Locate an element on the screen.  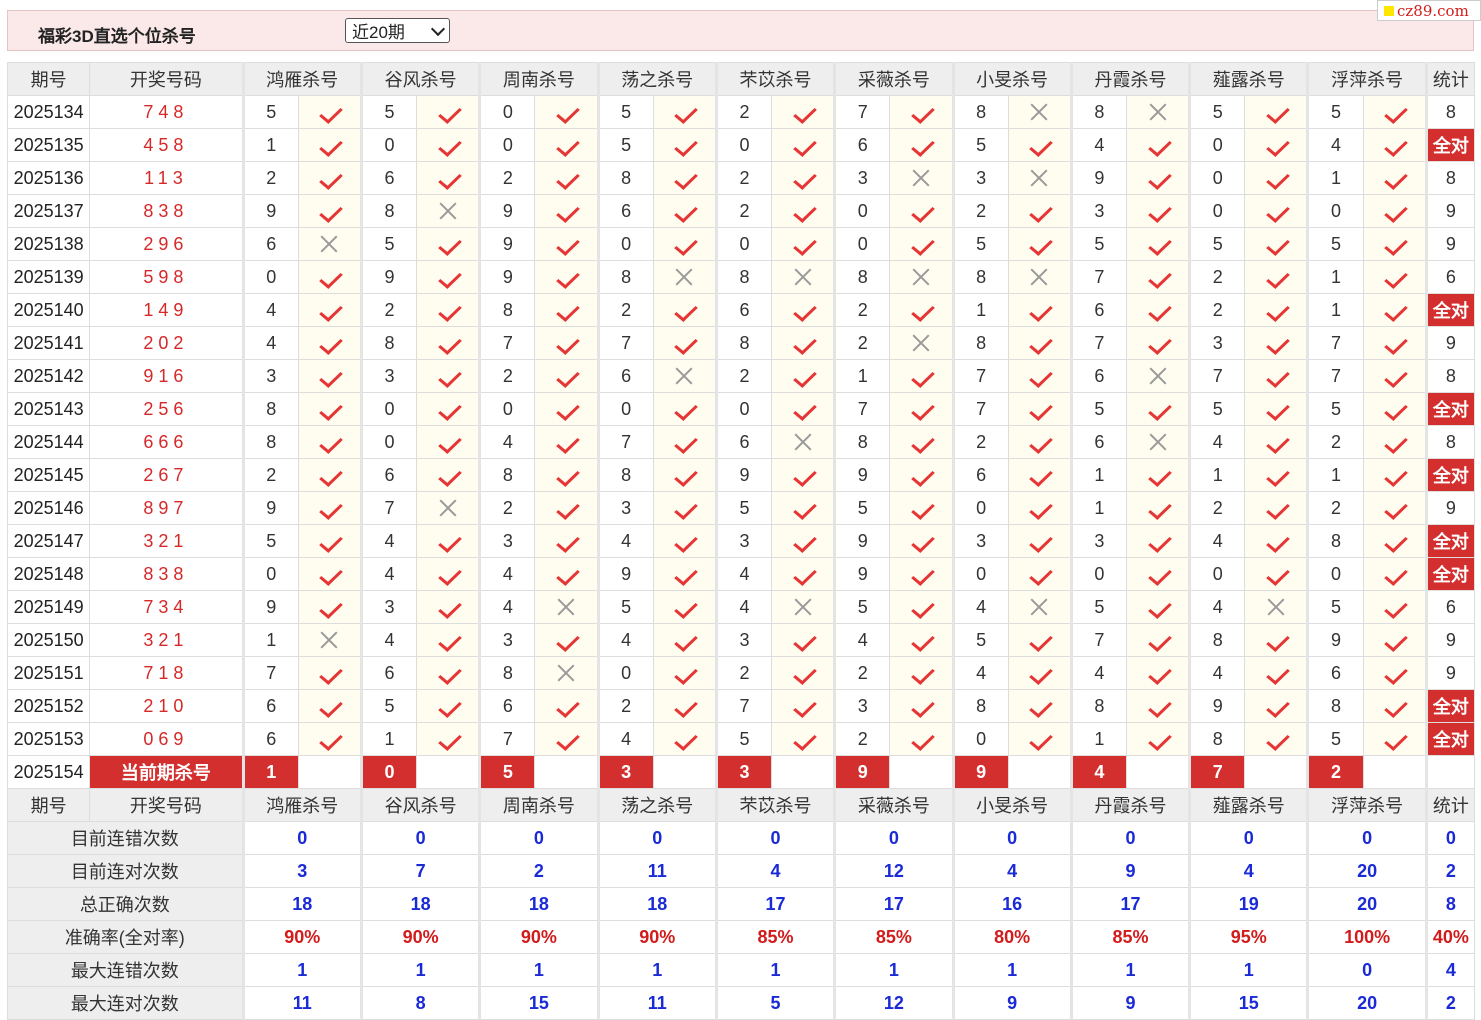
column-header: 浮萍杀号 is located at coordinates (1366, 805).